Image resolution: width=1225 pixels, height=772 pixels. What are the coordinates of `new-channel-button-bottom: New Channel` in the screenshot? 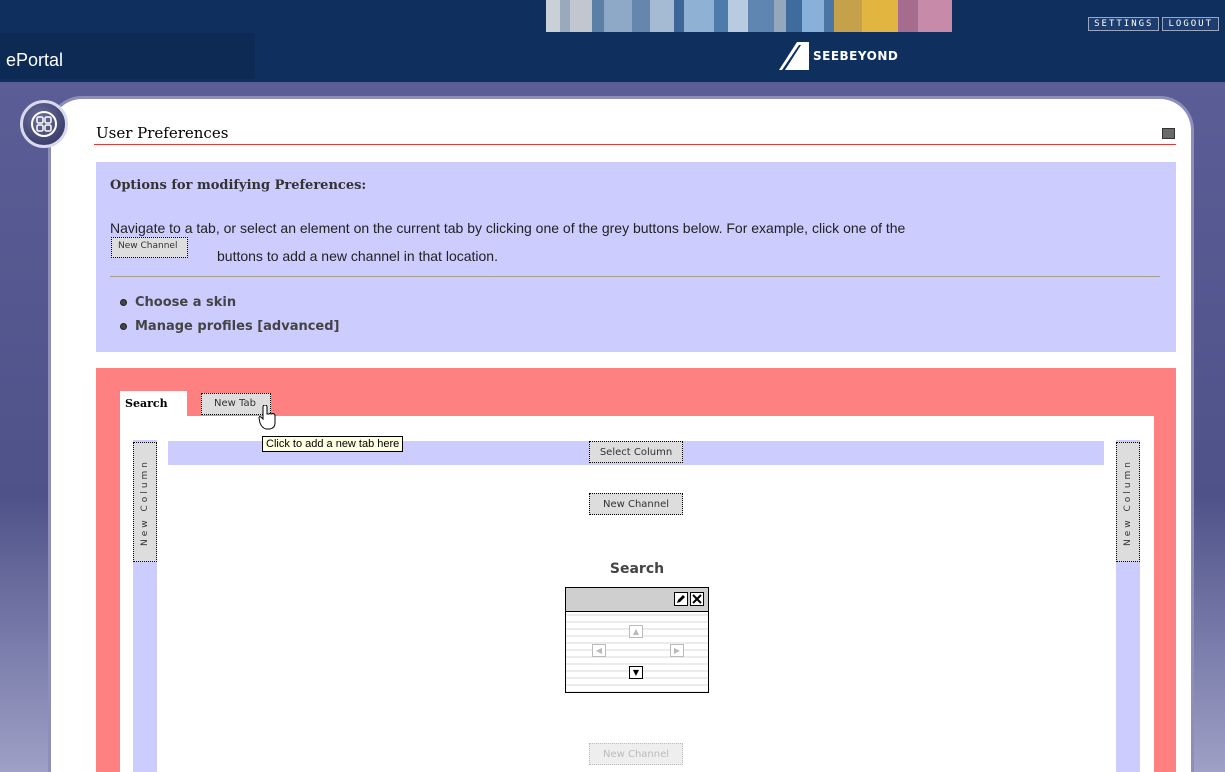 It's located at (636, 754).